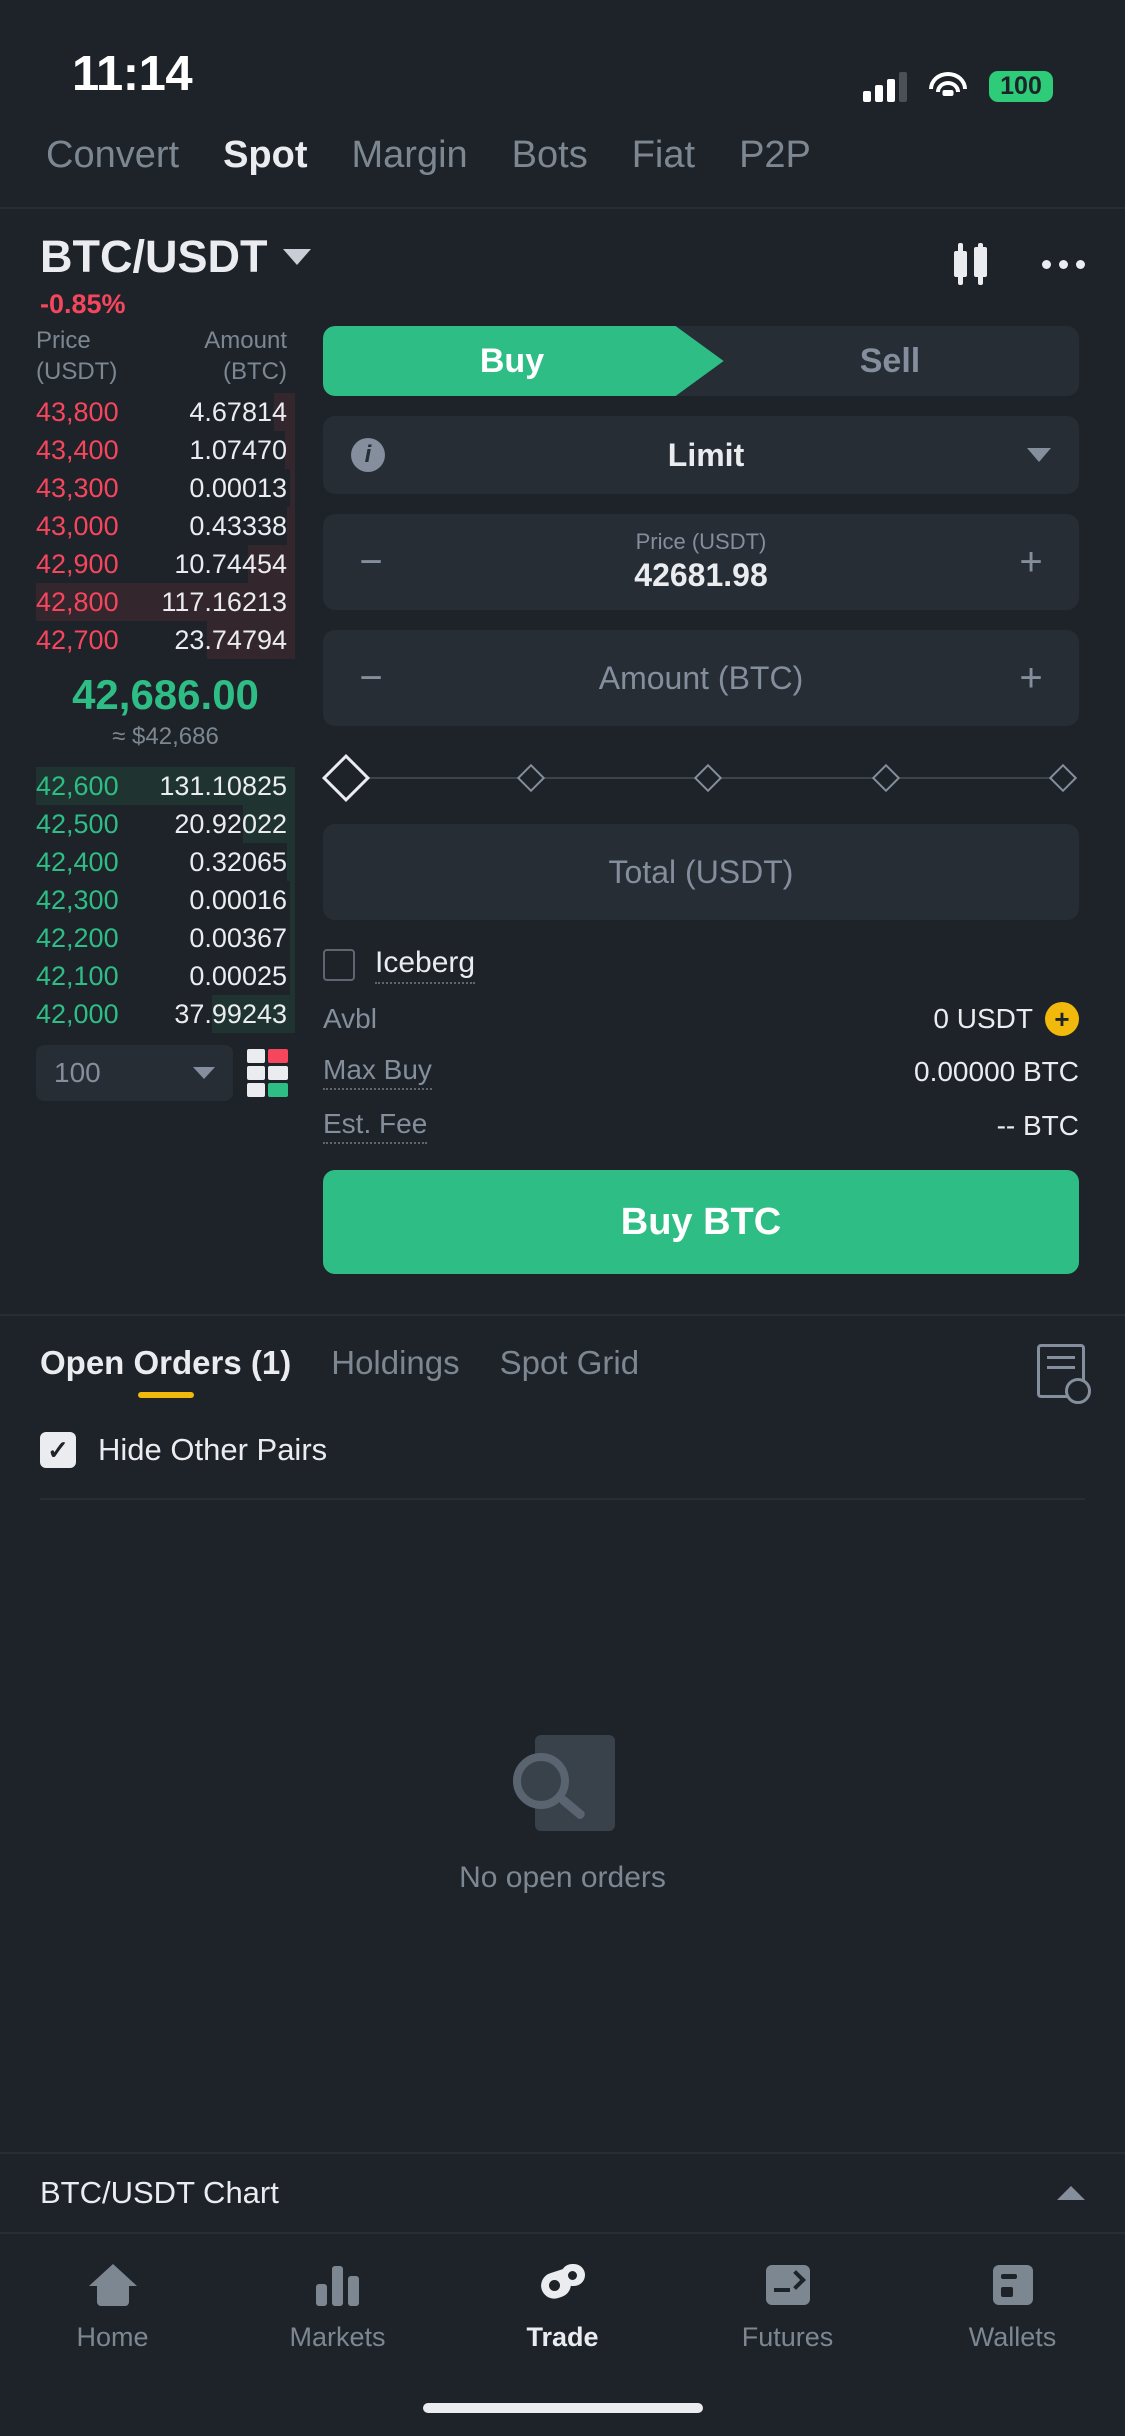  Describe the element at coordinates (165, 938) in the screenshot. I see `order-book-row: 42,200 0.00367` at that location.